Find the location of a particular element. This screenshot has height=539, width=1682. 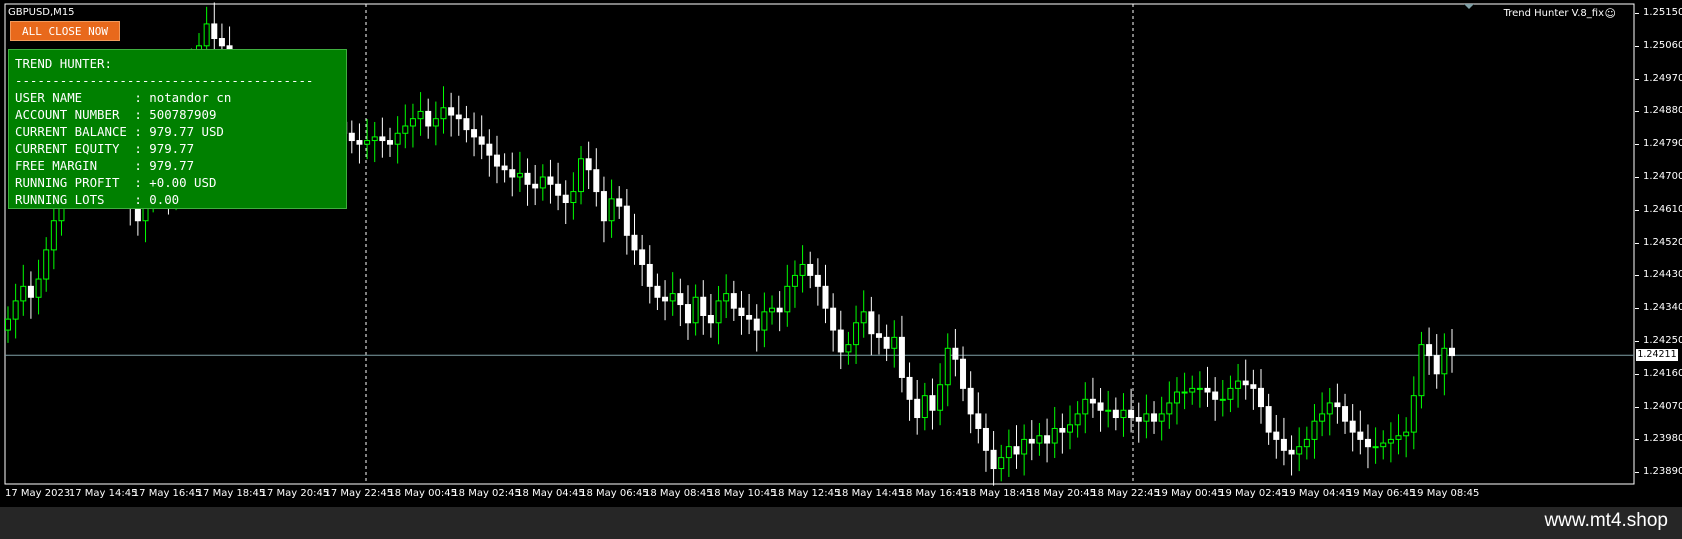

time-tick-label: 18 May 00:45 is located at coordinates (422, 493).